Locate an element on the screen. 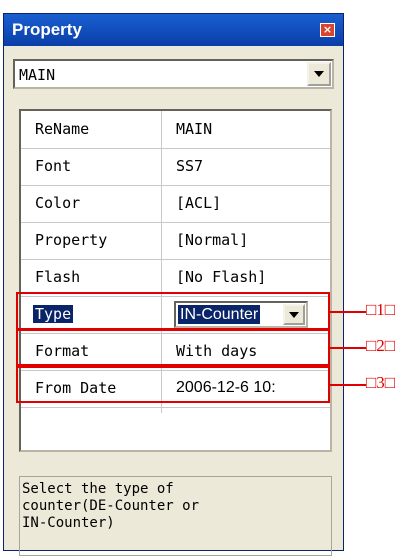  property-row-color: Color [ACL] is located at coordinates (175, 204).